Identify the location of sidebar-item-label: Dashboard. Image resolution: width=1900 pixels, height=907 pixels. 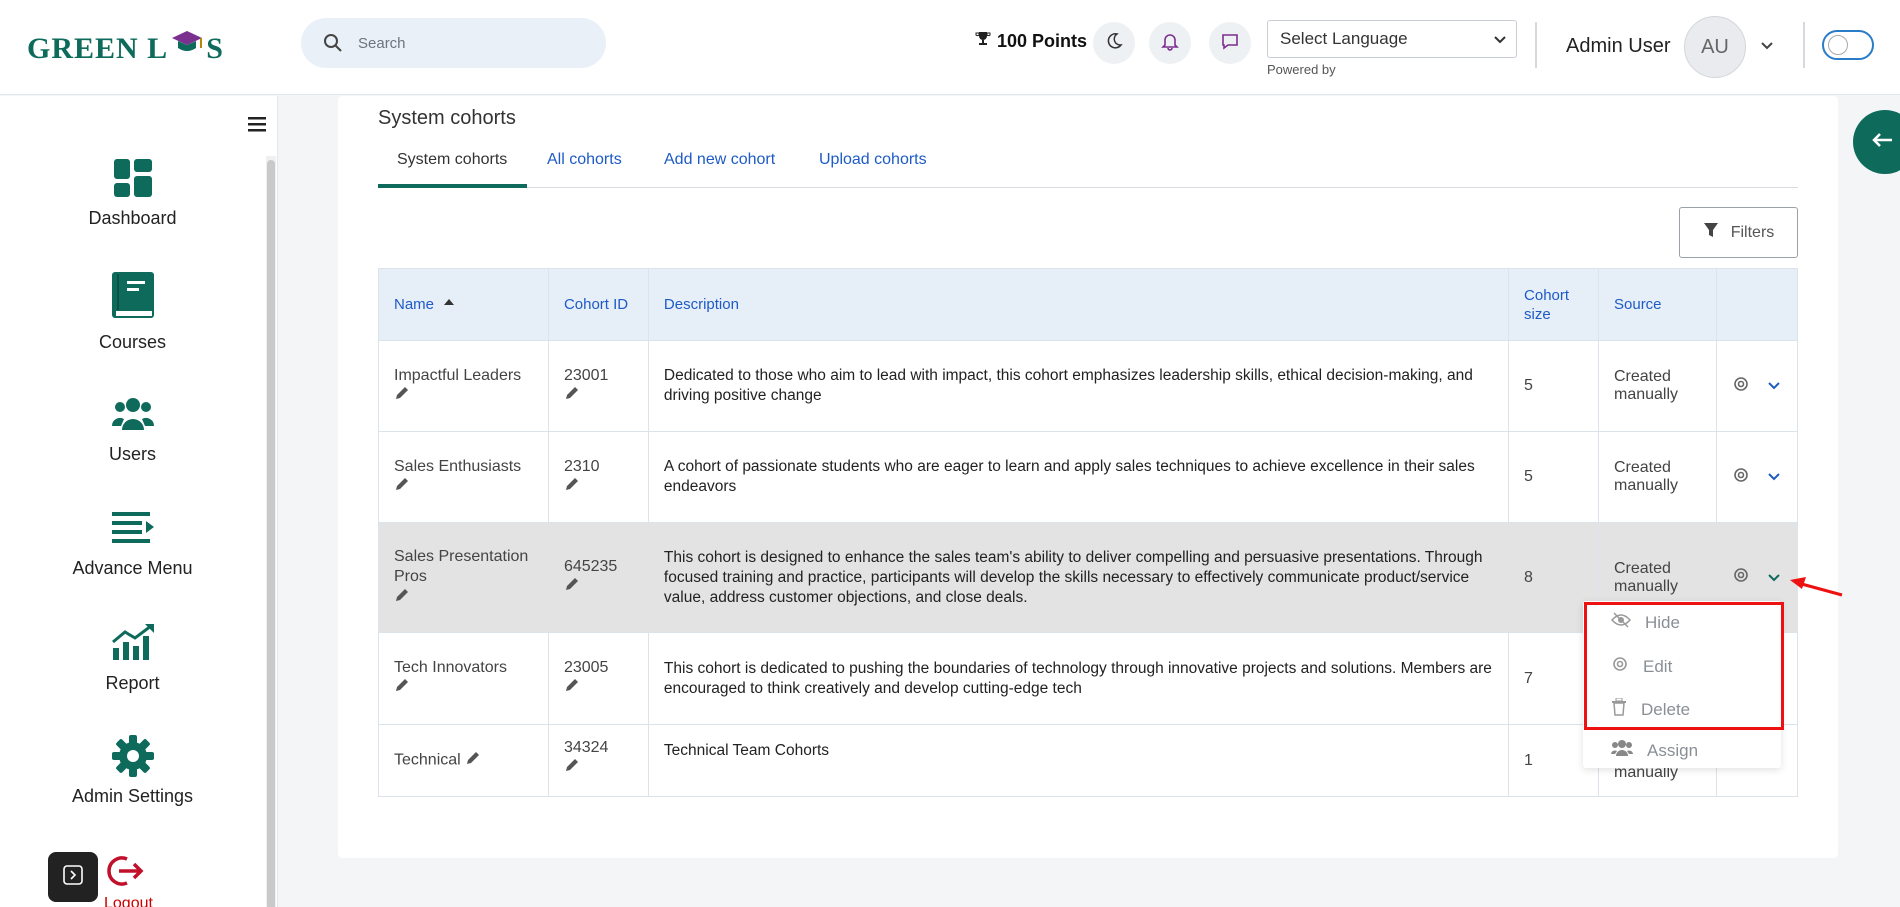
(132, 218).